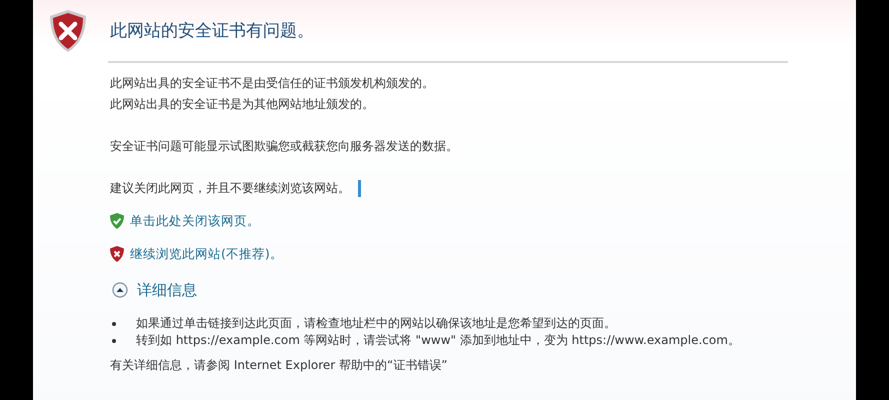  What do you see at coordinates (212, 31) in the screenshot?
I see `page-title: 此网站的安全证书有问题。` at bounding box center [212, 31].